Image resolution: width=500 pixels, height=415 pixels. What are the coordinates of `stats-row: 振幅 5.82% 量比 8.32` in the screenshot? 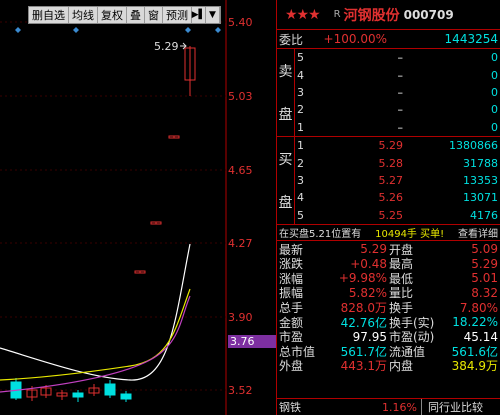 It's located at (388, 293).